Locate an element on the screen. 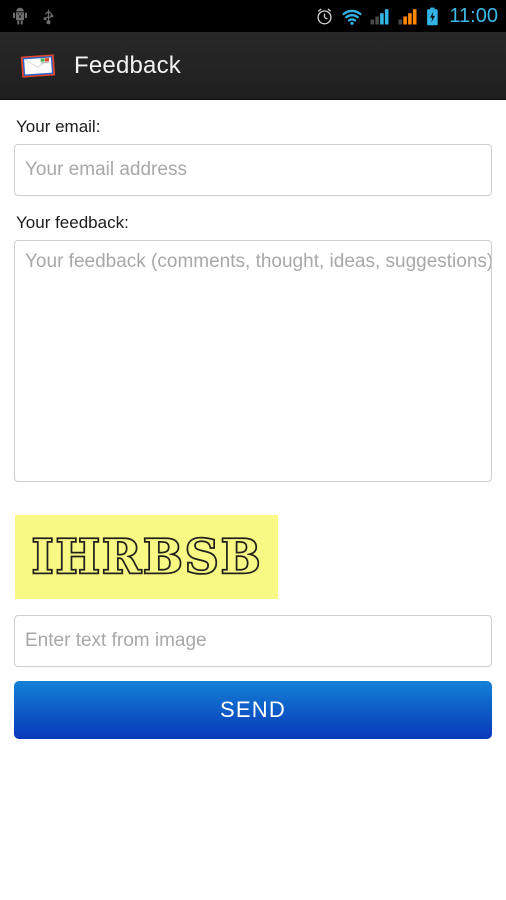 This screenshot has width=506, height=900. usb-icon is located at coordinates (48, 16).